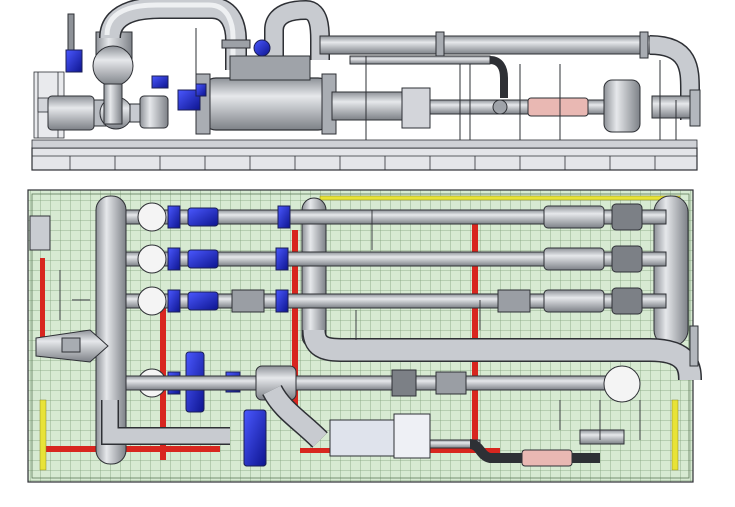 Image resolution: width=735 pixels, height=507 pixels. I want to click on control-panel, so click(40, 233).